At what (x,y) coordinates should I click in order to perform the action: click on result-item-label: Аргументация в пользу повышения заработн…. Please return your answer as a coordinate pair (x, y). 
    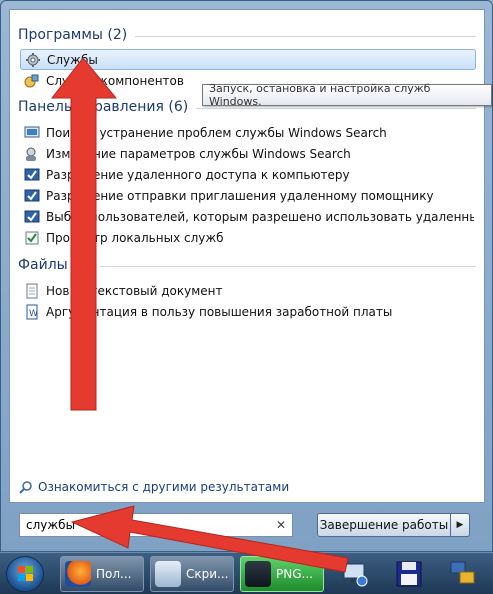
    Looking at the image, I should click on (219, 311).